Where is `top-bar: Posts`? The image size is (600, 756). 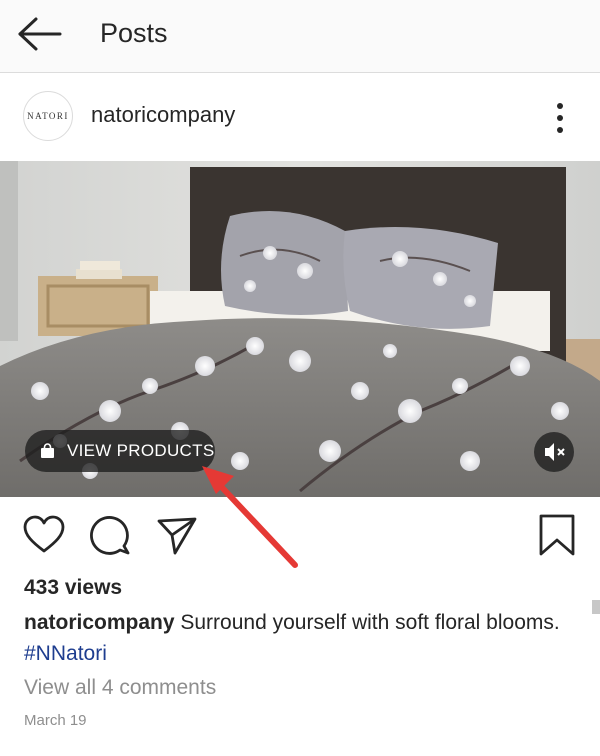
top-bar: Posts is located at coordinates (300, 36).